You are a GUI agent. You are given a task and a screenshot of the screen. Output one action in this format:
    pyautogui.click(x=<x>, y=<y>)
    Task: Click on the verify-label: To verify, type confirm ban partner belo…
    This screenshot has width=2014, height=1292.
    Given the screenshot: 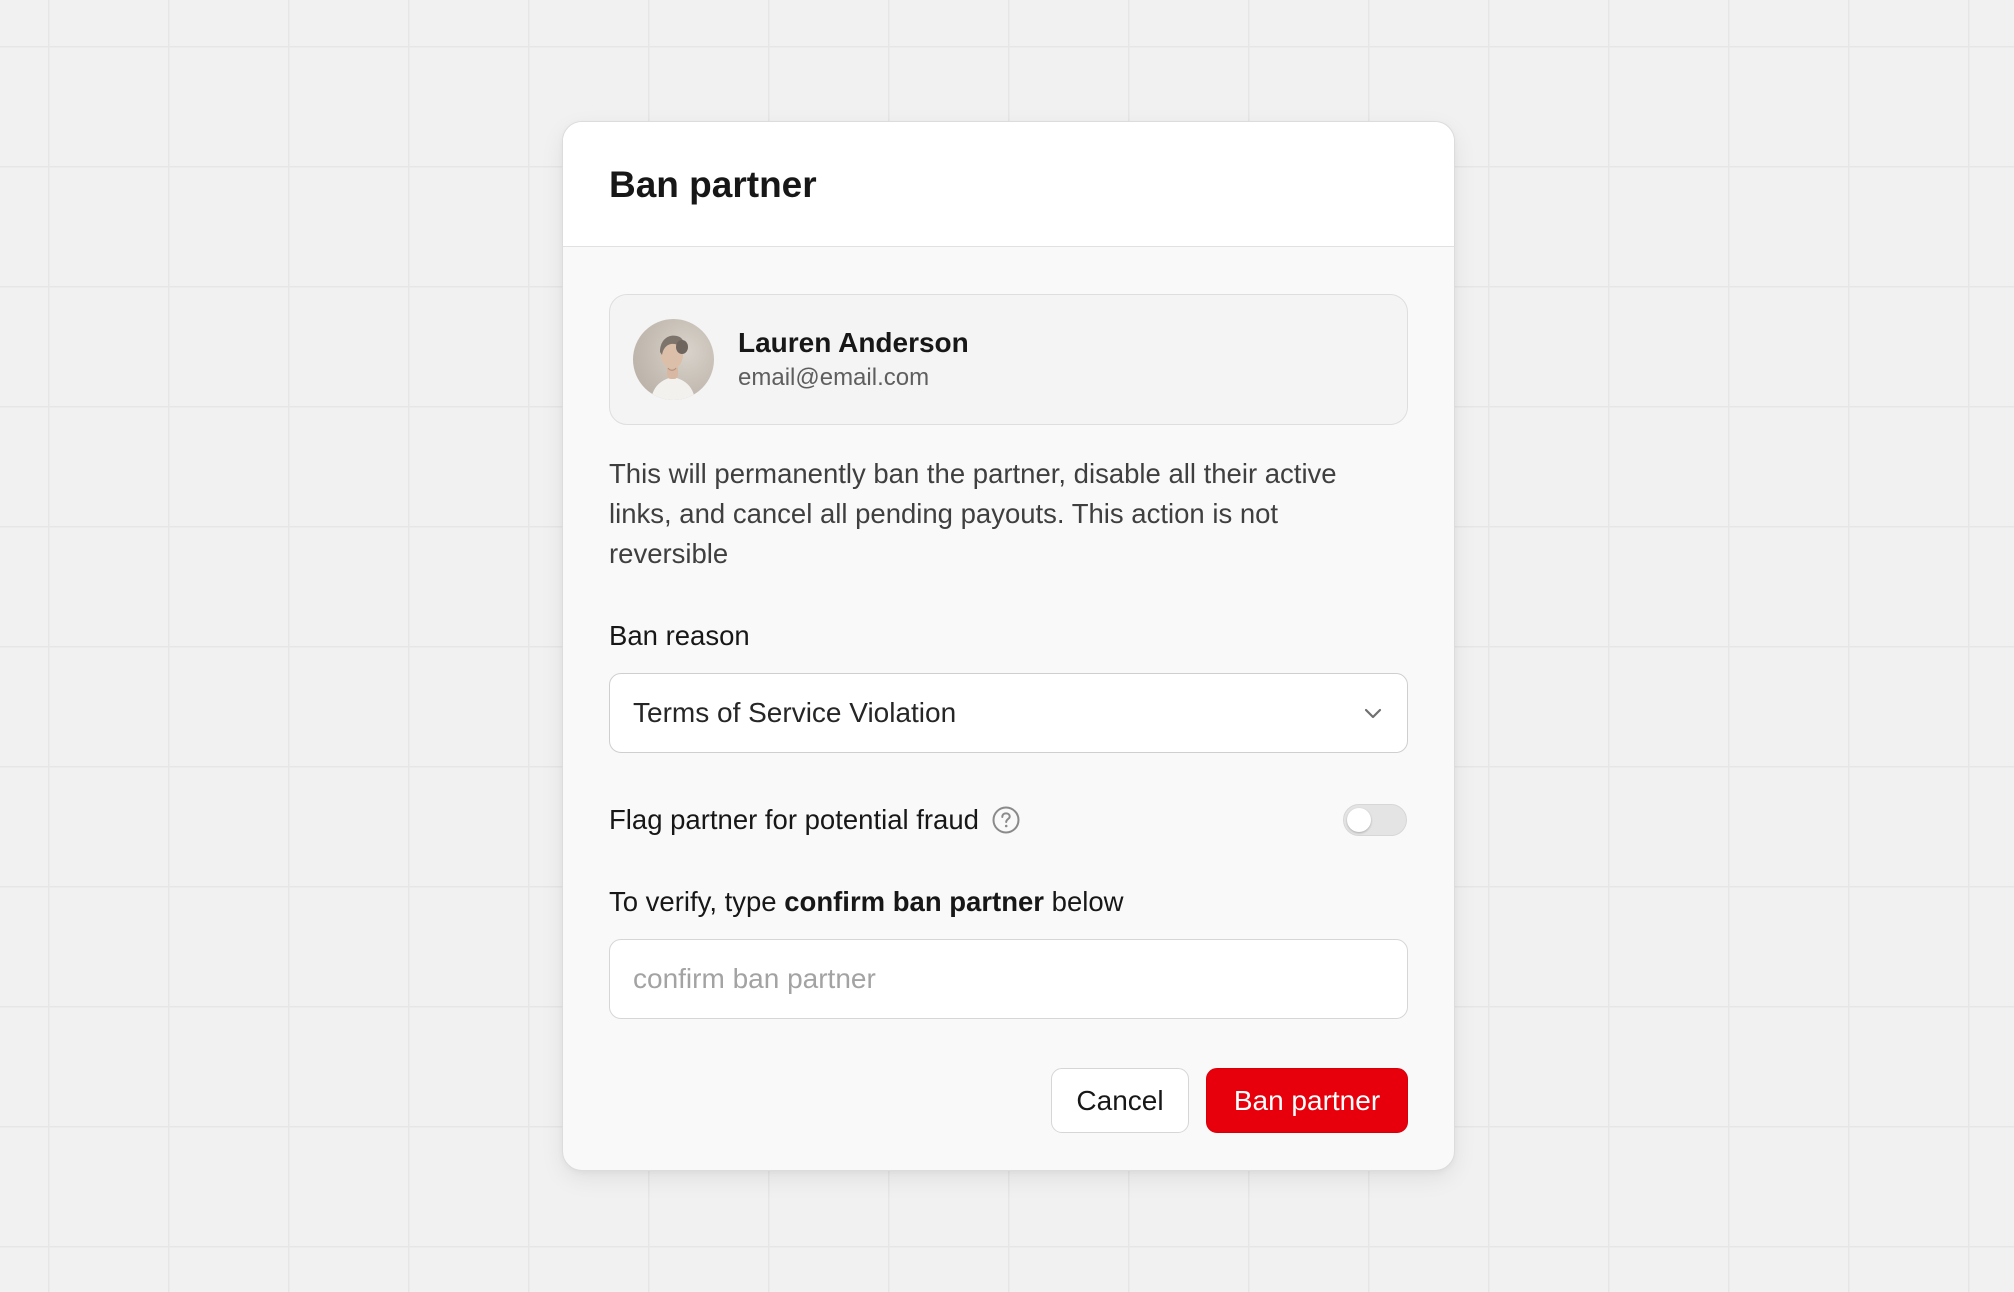 What is the action you would take?
    pyautogui.click(x=1008, y=902)
    